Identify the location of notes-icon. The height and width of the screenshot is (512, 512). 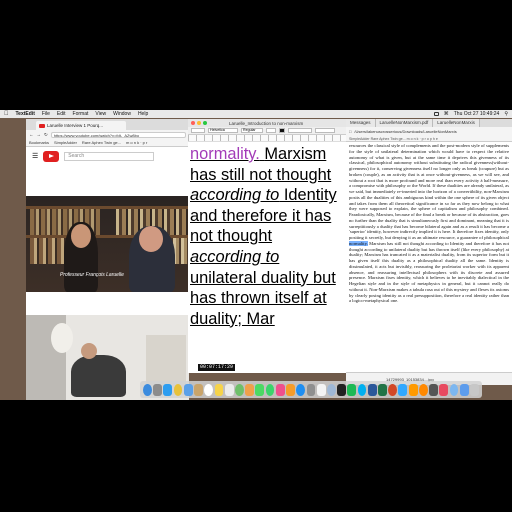
(219, 389).